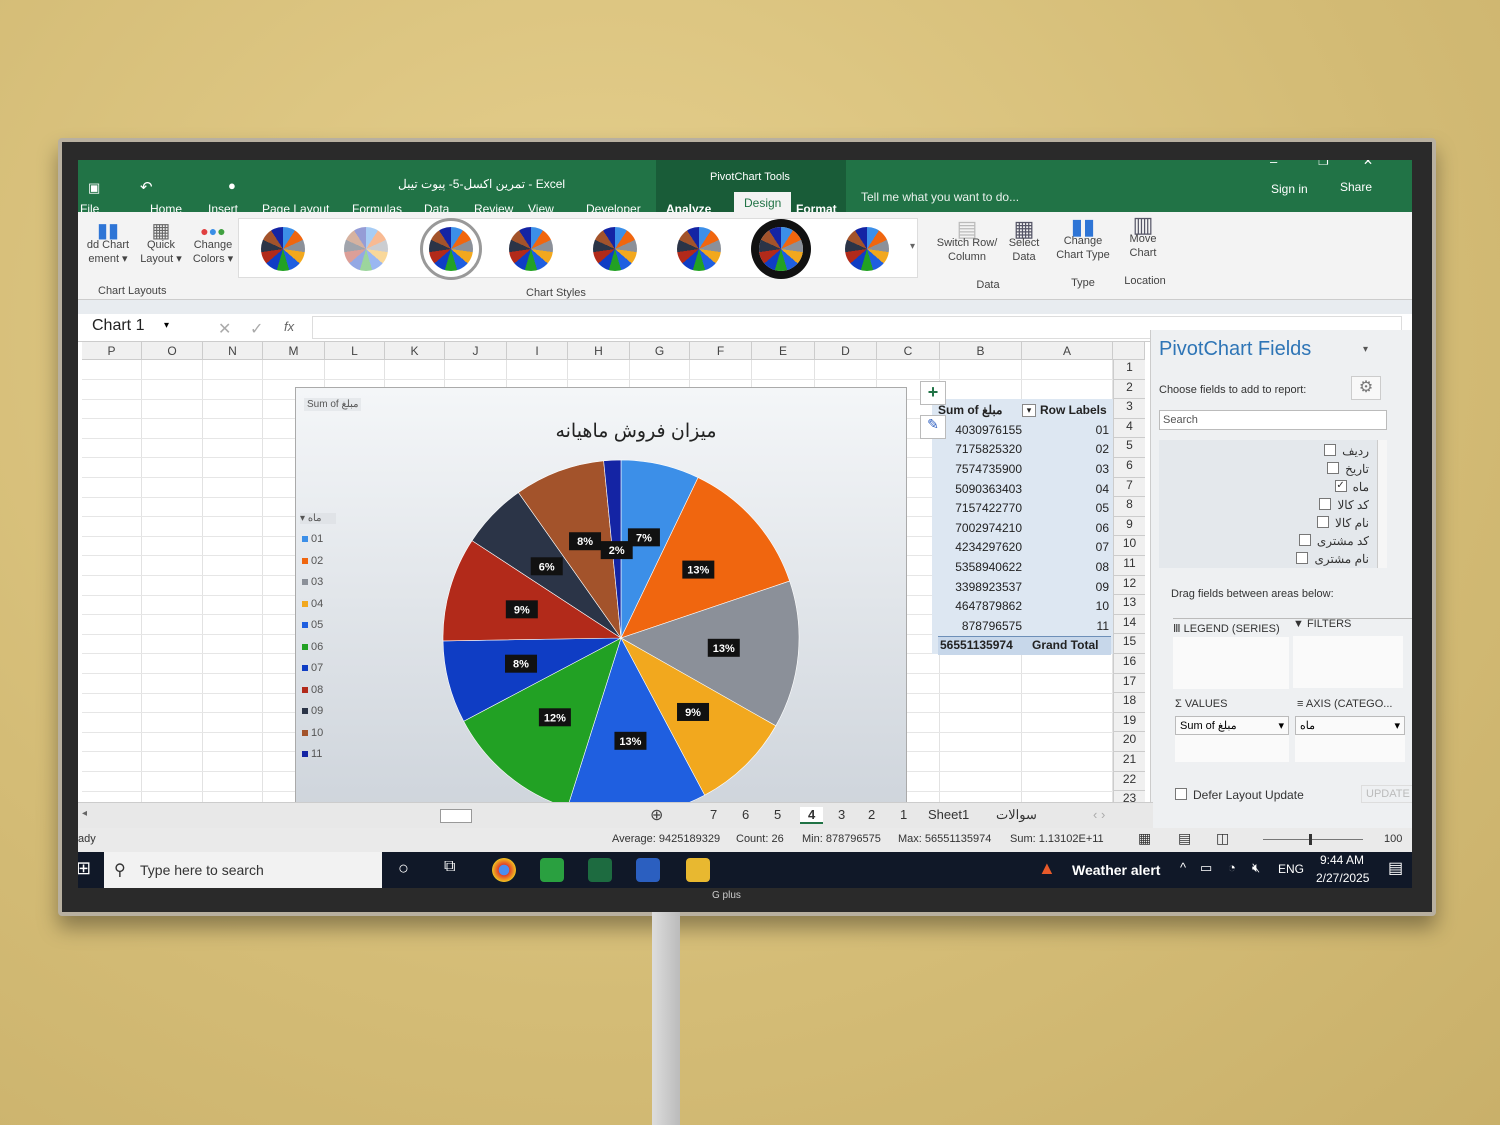  What do you see at coordinates (289, 326) in the screenshot?
I see `function-icon: fx` at bounding box center [289, 326].